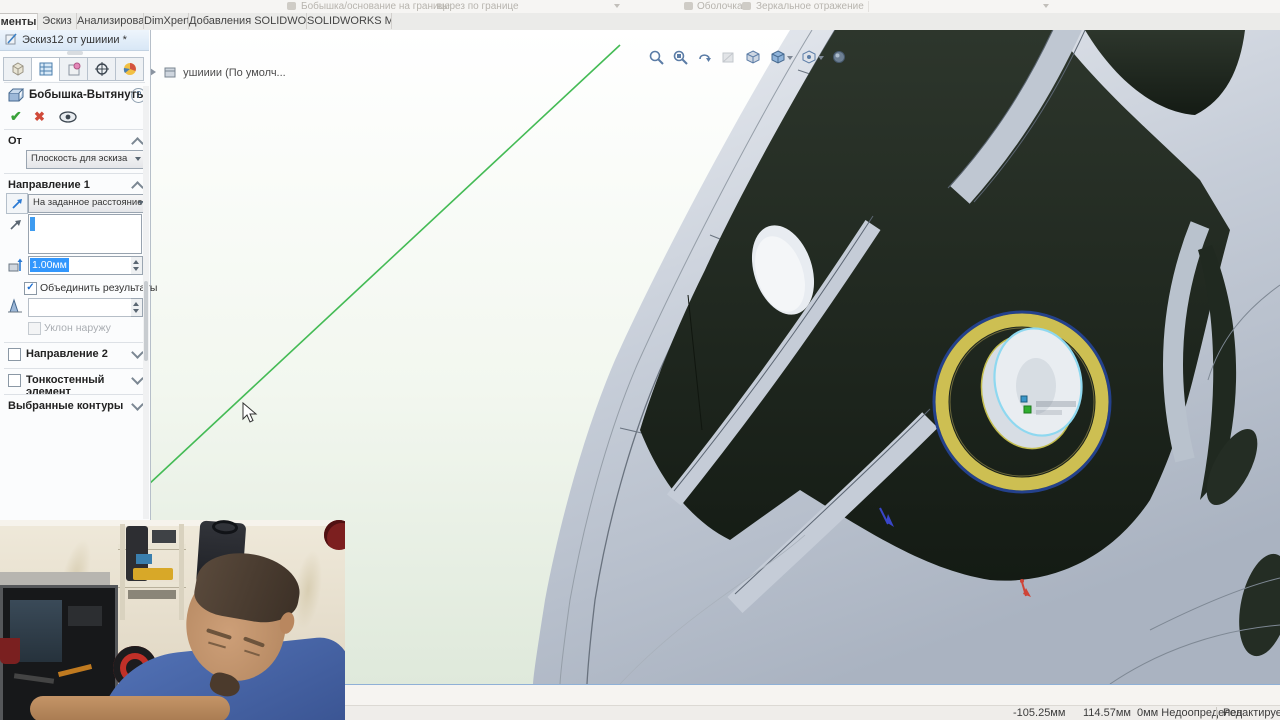 This screenshot has width=1280, height=720. I want to click on ribbon-mirror-label: Зеркальное отражение, so click(810, 6).